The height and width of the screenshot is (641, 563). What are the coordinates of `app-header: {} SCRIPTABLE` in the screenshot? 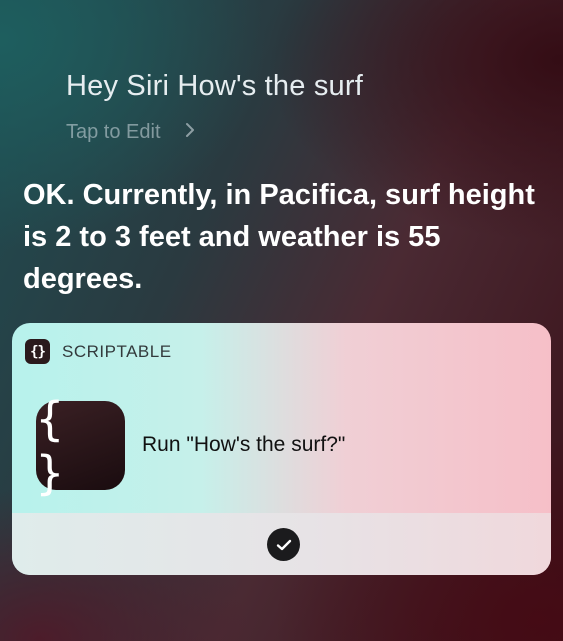 It's located at (98, 351).